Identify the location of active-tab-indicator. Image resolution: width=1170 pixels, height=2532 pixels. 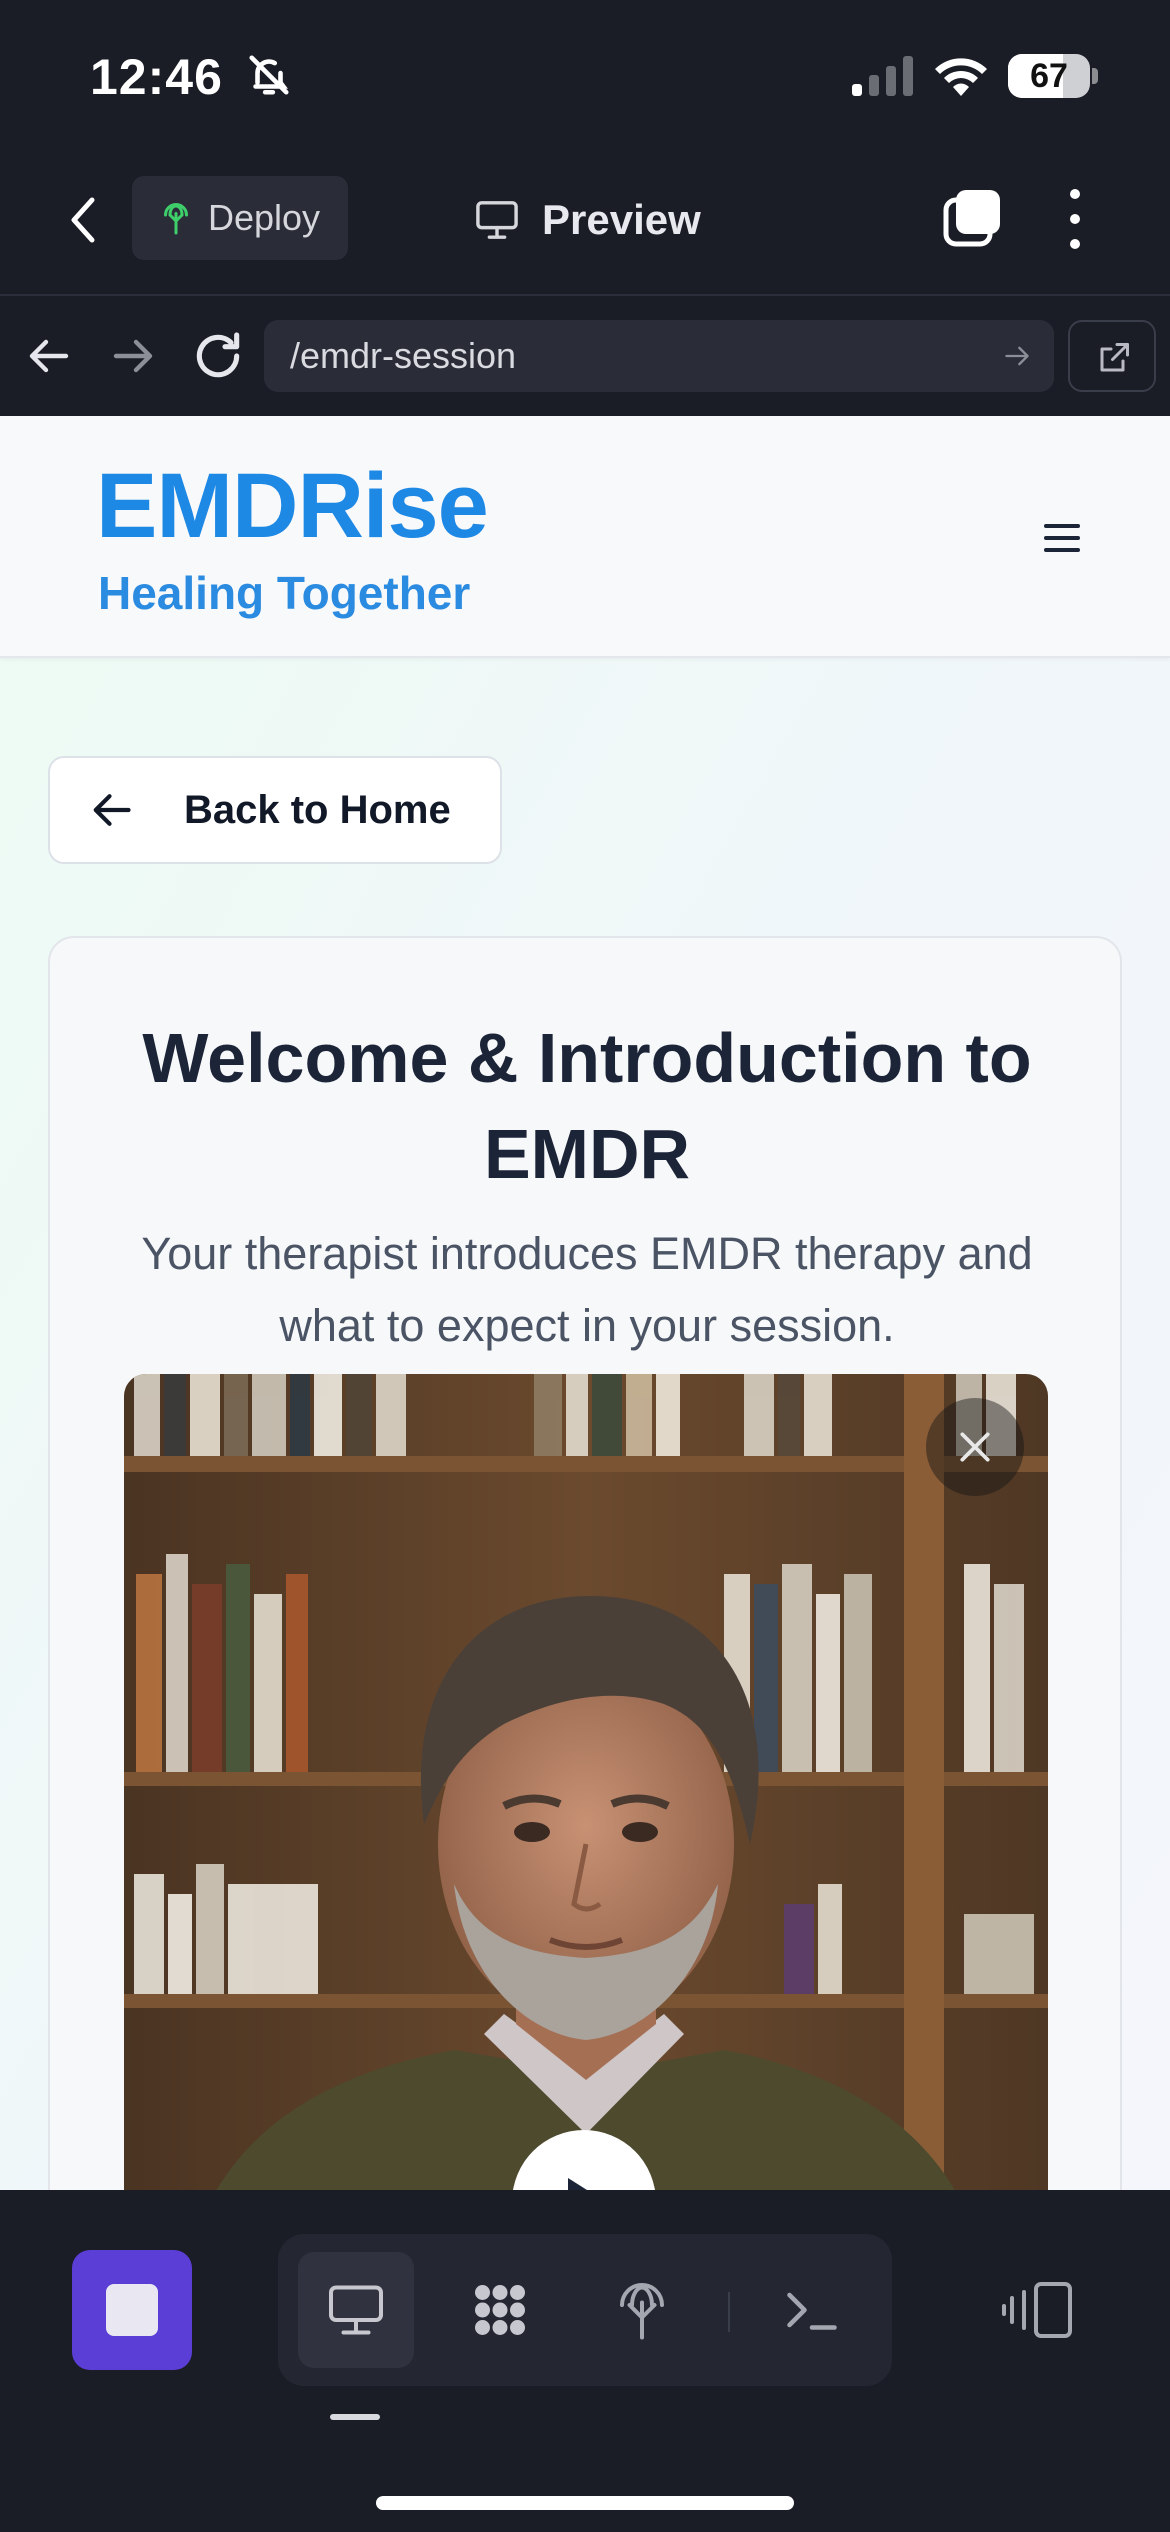
(355, 2417).